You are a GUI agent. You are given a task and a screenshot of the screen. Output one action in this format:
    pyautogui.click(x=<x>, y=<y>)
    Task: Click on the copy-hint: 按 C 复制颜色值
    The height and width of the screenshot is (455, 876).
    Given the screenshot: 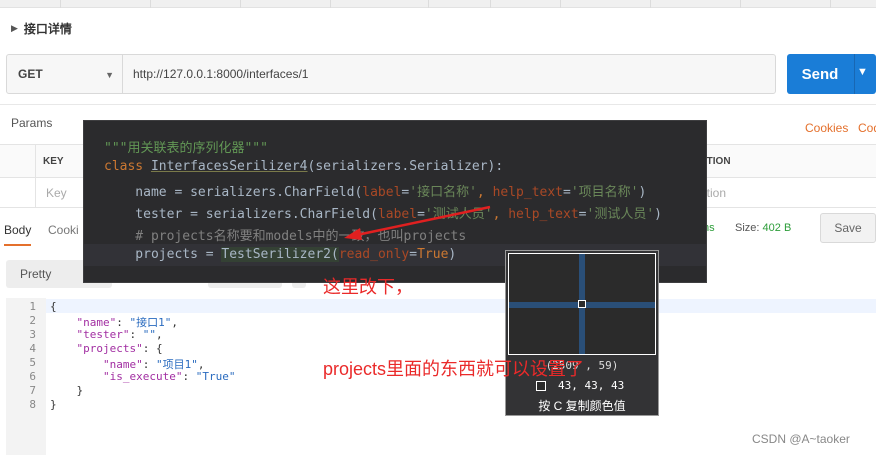 What is the action you would take?
    pyautogui.click(x=582, y=406)
    